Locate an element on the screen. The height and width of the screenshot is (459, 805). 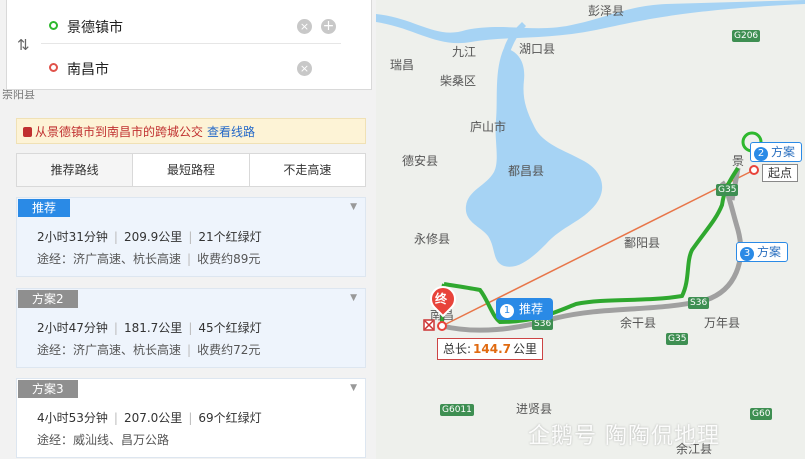
start-input: 景德镇市 is located at coordinates (95, 27).